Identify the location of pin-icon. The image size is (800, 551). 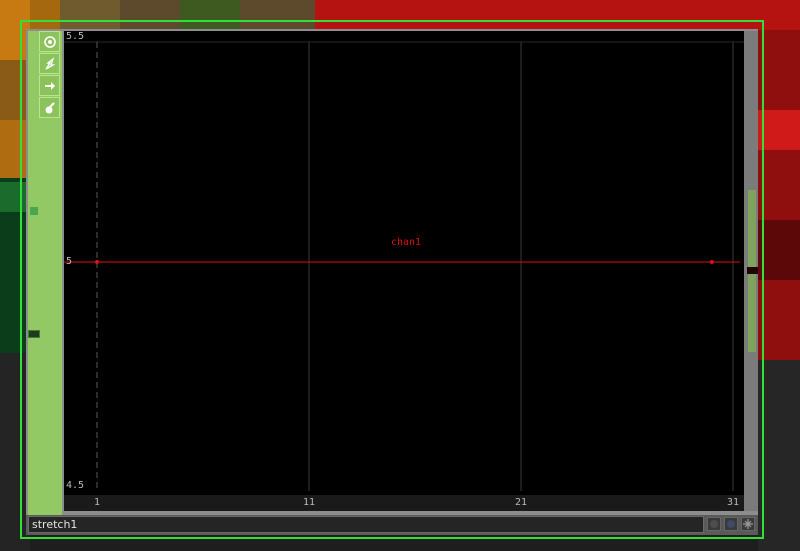
(748, 524).